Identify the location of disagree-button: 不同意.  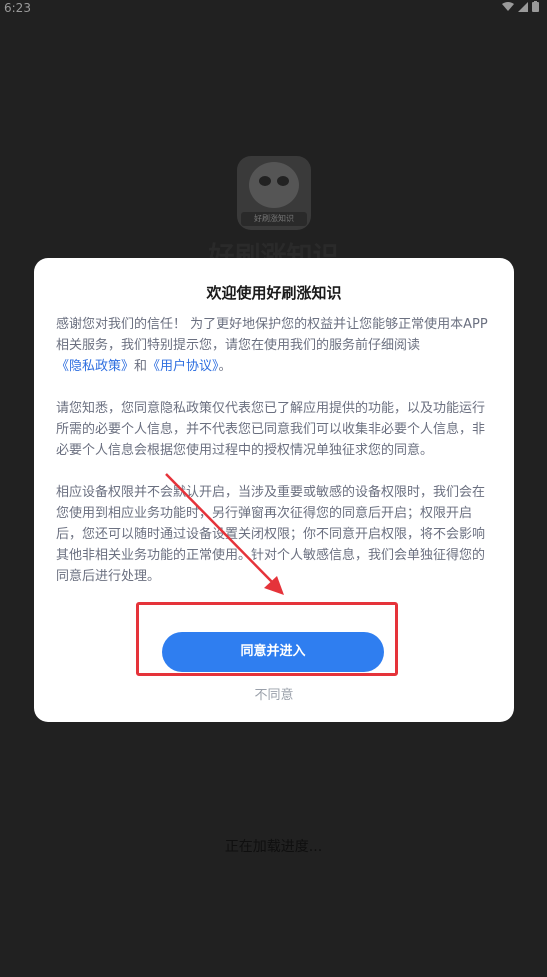
(274, 694).